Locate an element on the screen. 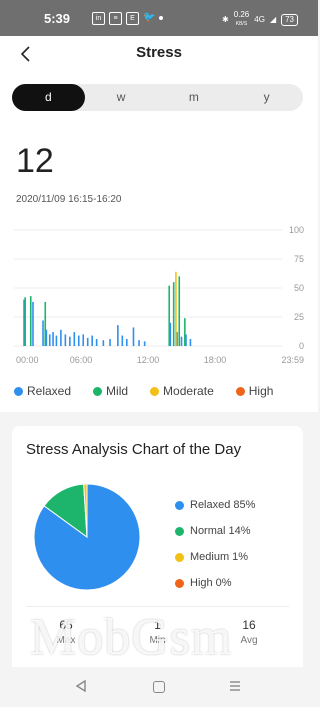 This screenshot has width=320, height=707. network-type: 4G is located at coordinates (259, 19).